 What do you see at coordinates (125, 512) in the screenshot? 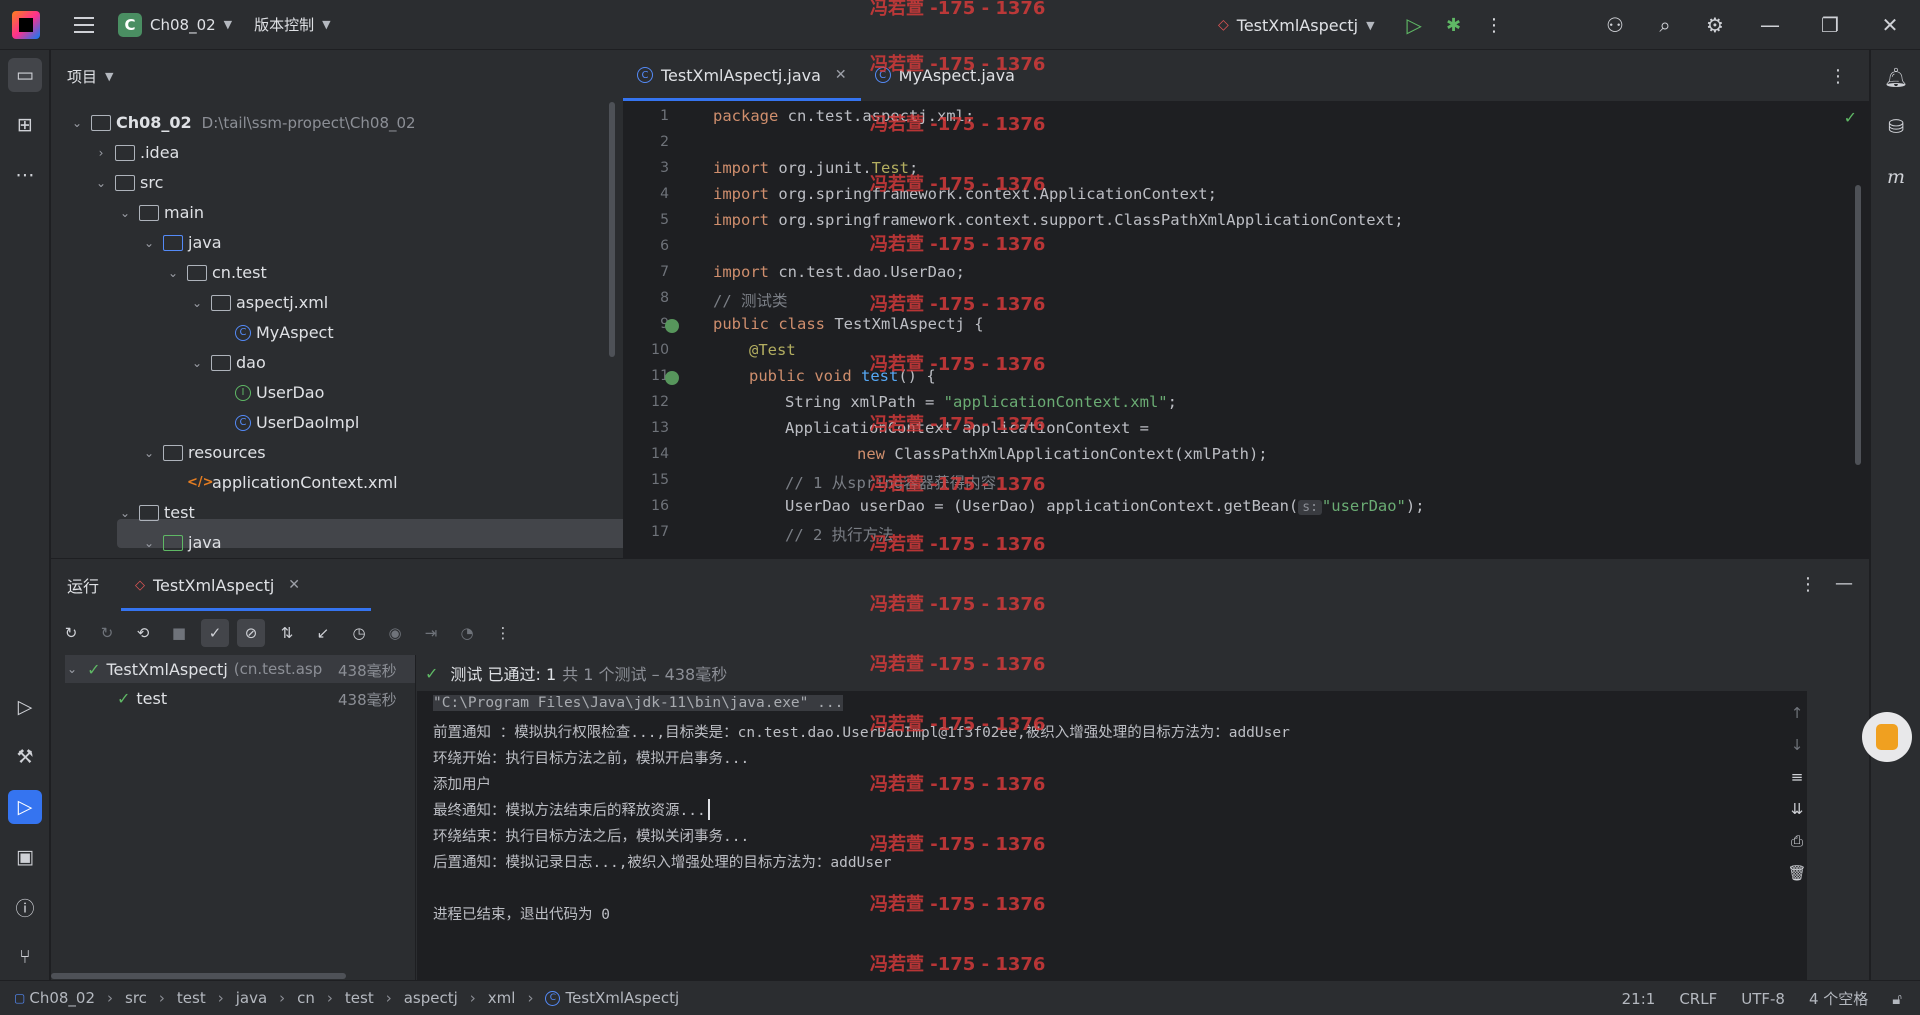
I see `chevron-down-icon: ⌄` at bounding box center [125, 512].